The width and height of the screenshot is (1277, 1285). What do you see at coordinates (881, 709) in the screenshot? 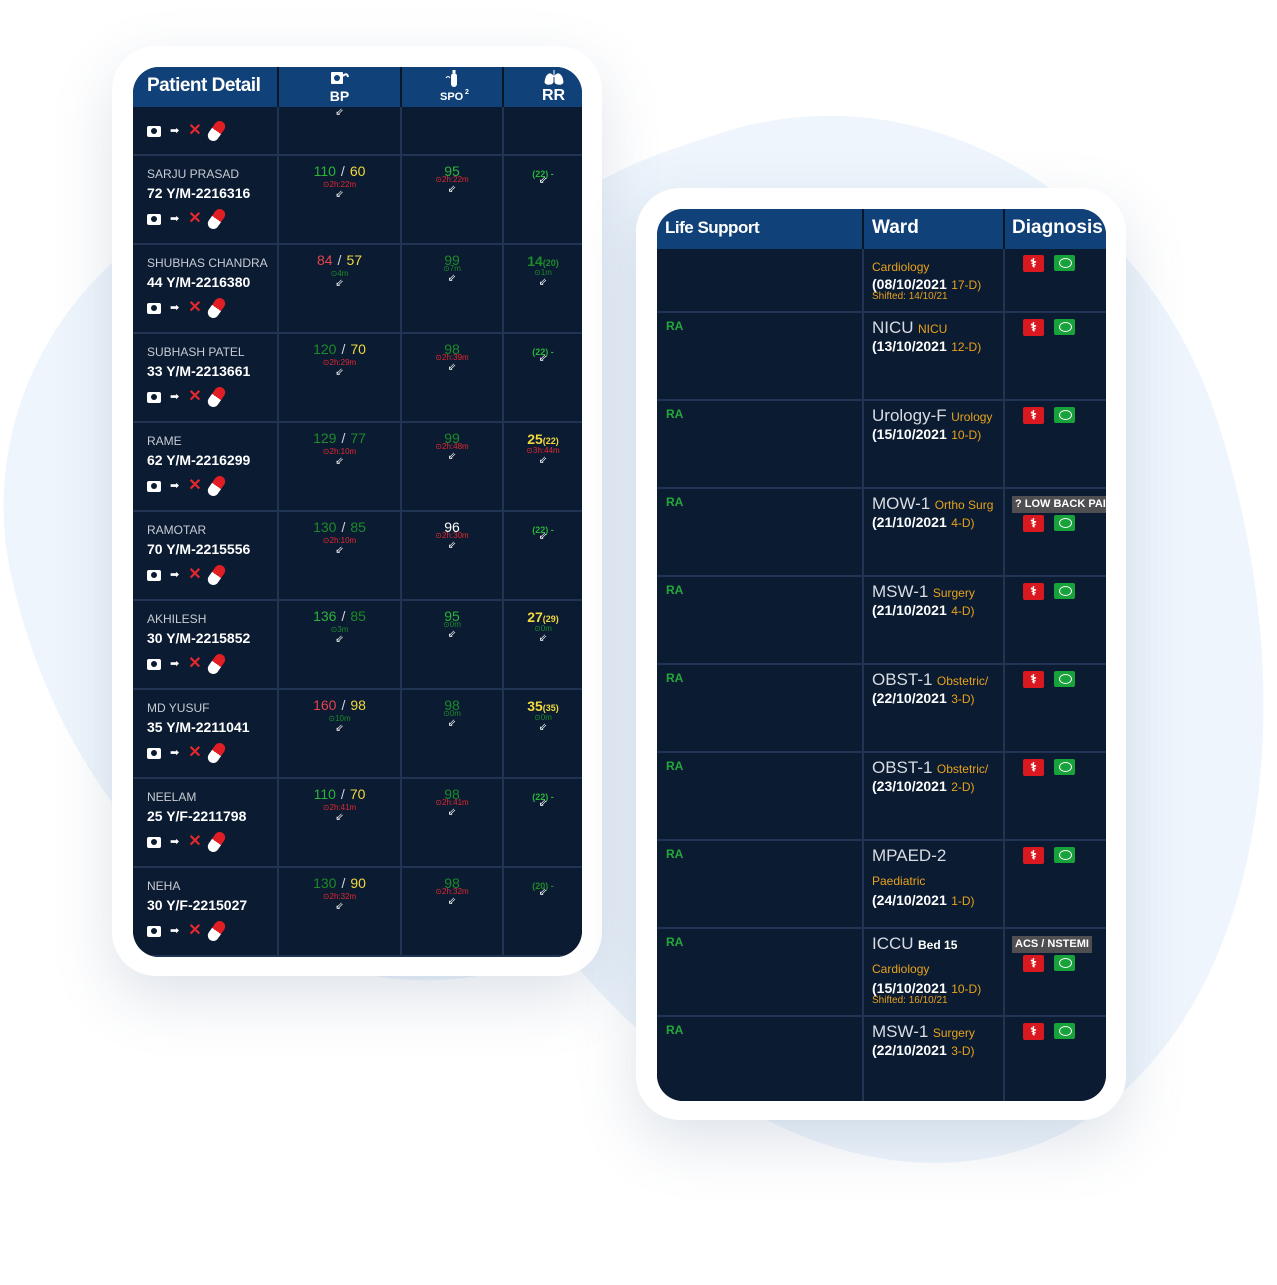
I see `table-row: RA OBST-1 Obstetric/(22/10/2021 3-D) ⚕` at bounding box center [881, 709].